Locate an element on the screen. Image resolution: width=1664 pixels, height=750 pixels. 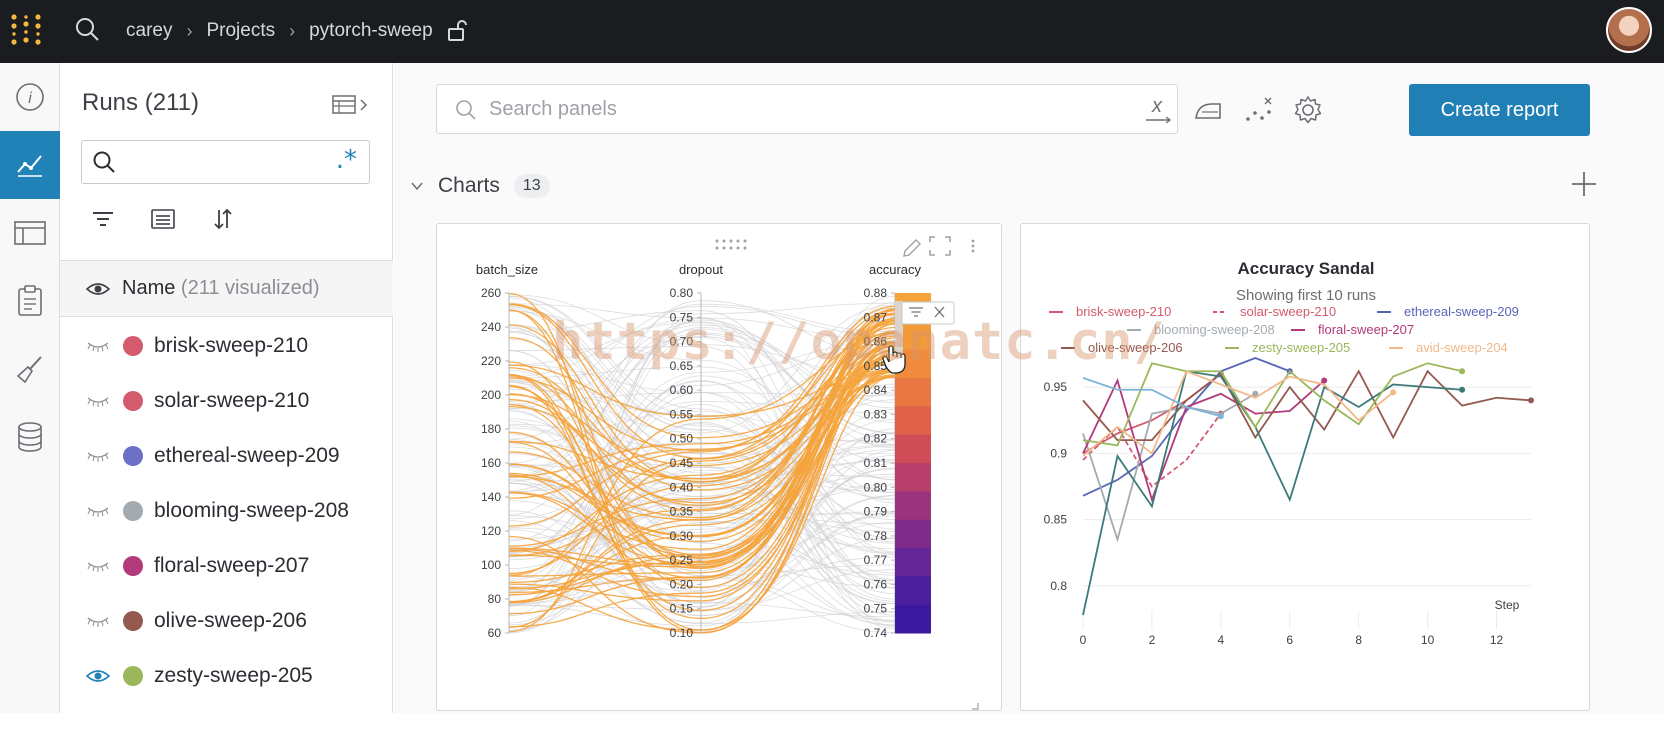
legend-entry: brisk-sweep-210 is located at coordinates (1123, 311).